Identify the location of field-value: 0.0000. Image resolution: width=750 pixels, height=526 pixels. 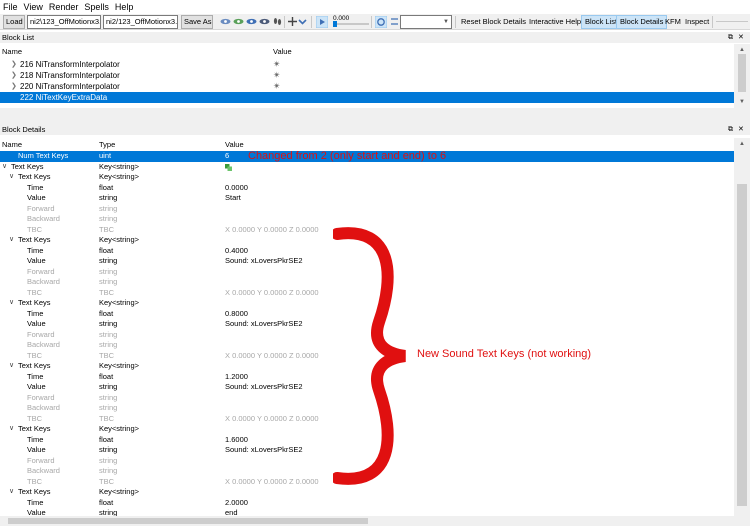
(236, 188).